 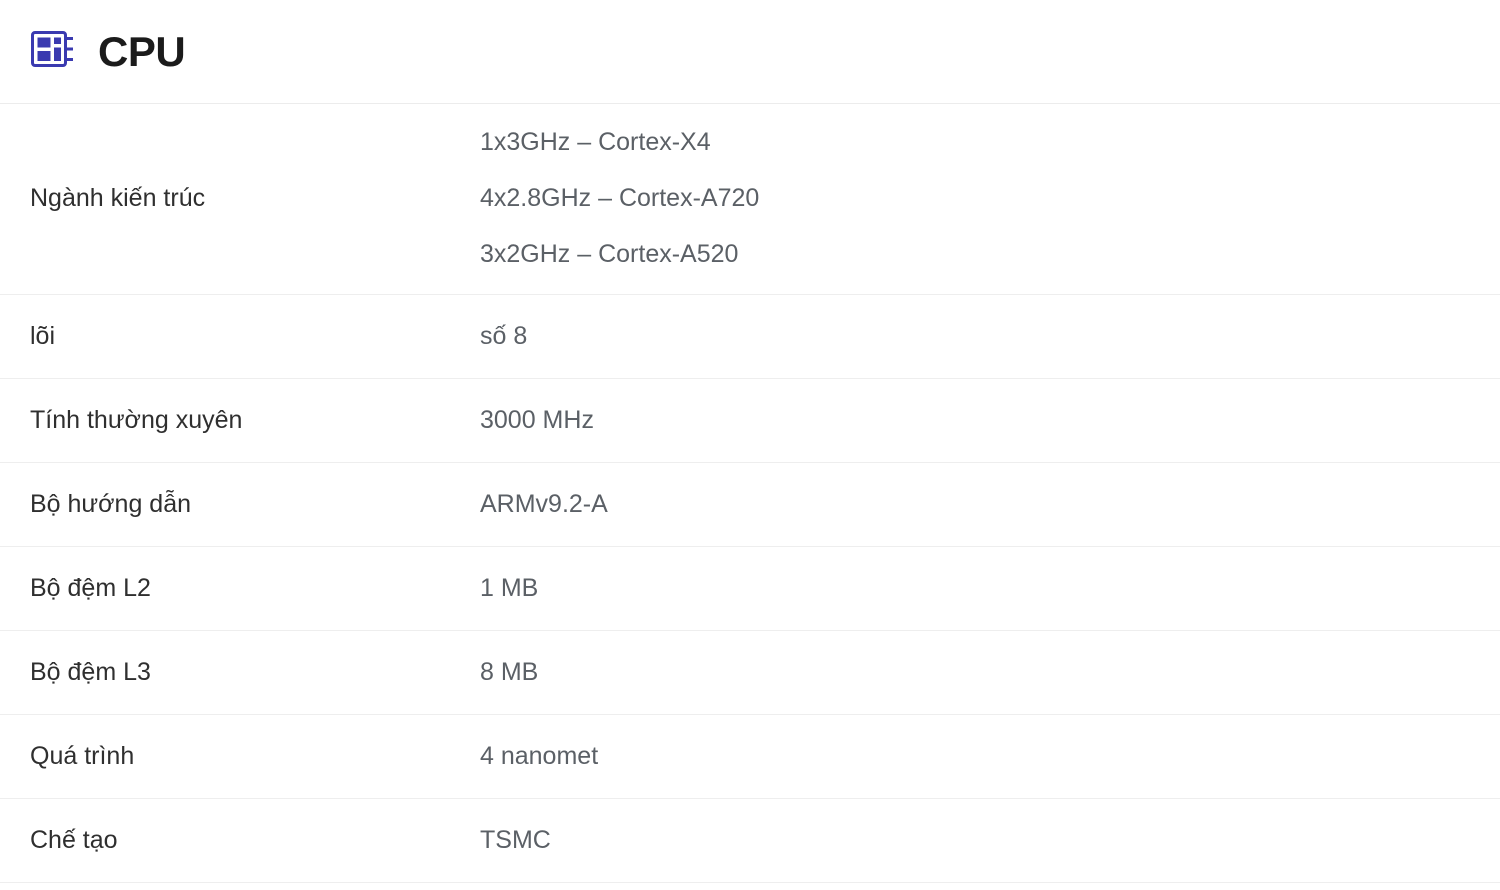 I want to click on spec-label: Bộ đệm L2, so click(x=90, y=587).